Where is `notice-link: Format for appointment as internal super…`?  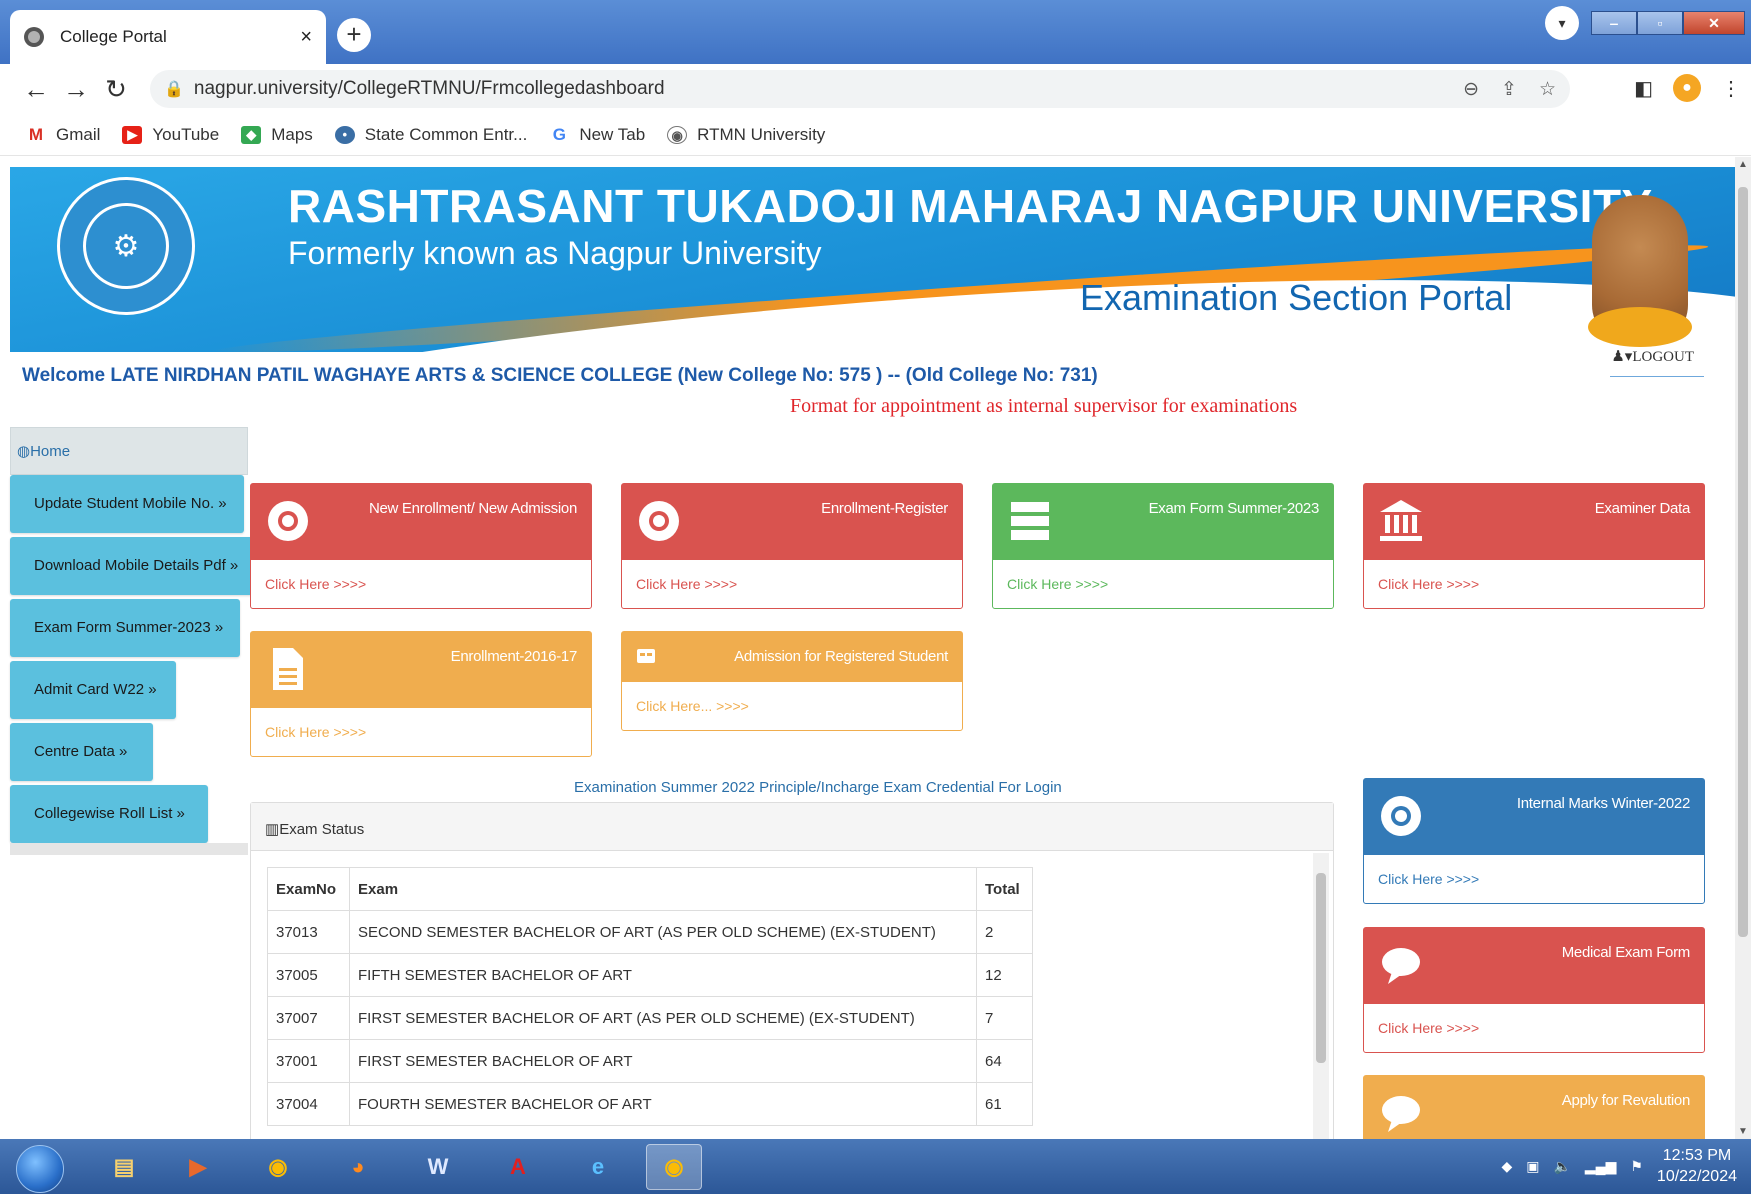
notice-link: Format for appointment as internal super… is located at coordinates (1043, 406).